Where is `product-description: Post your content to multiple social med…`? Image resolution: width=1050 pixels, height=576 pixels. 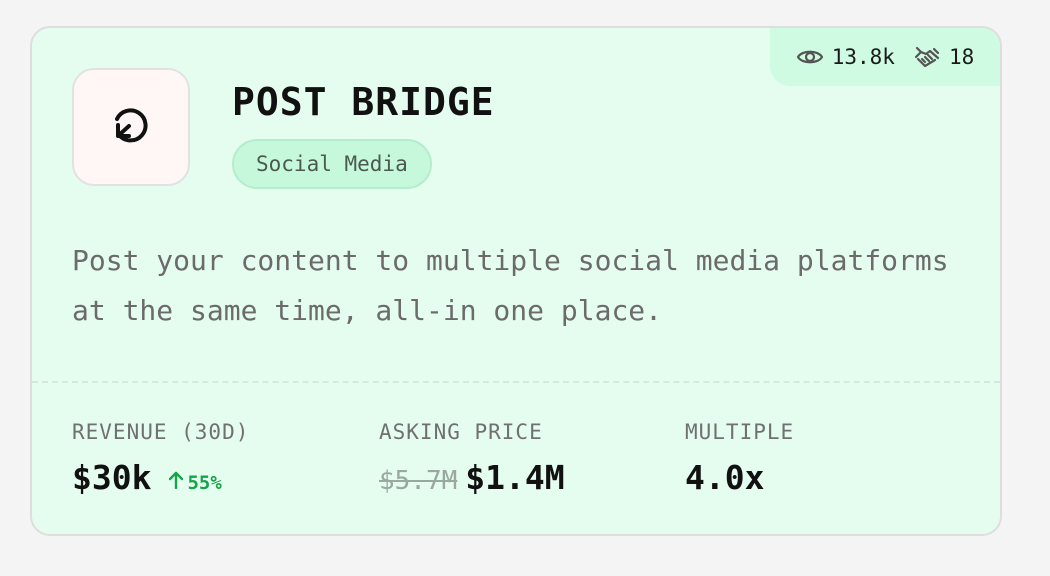 product-description: Post your content to multiple social med… is located at coordinates (510, 285).